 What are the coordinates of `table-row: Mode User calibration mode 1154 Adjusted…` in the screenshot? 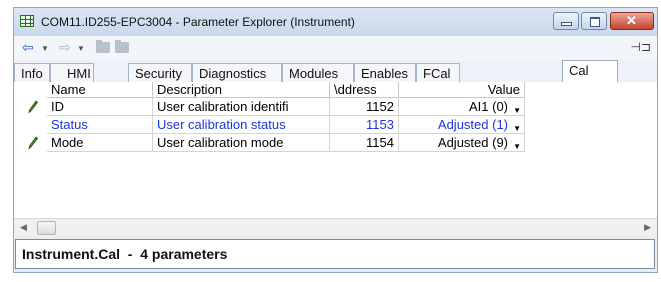 It's located at (335, 143).